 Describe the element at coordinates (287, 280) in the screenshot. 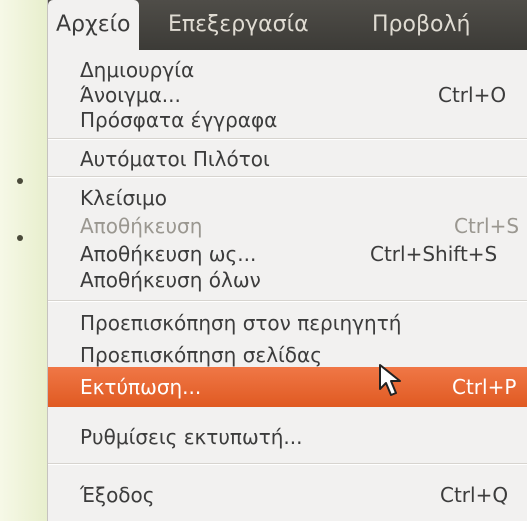

I see `menu-item-save-all: Αποθήκευση όλων` at that location.